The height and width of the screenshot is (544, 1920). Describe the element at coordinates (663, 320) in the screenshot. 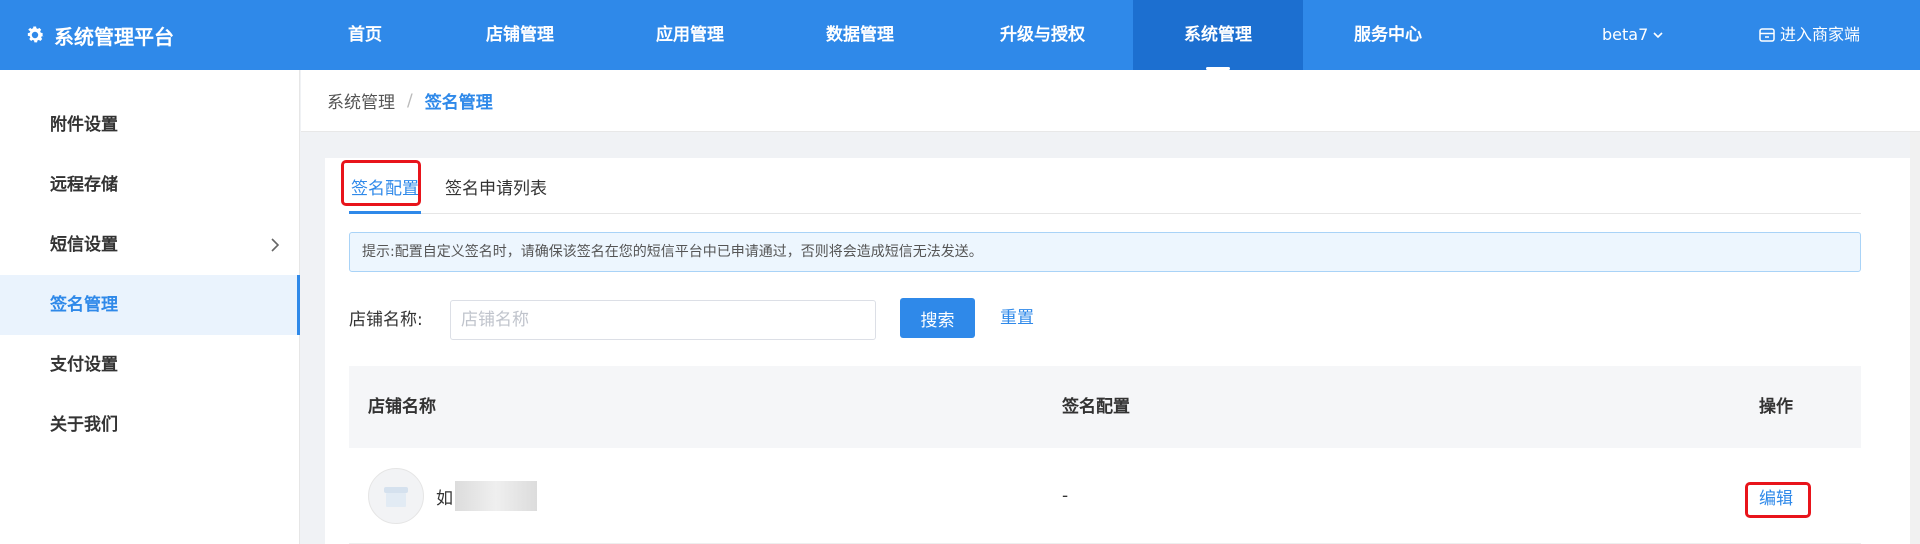

I see `store-name-input` at that location.